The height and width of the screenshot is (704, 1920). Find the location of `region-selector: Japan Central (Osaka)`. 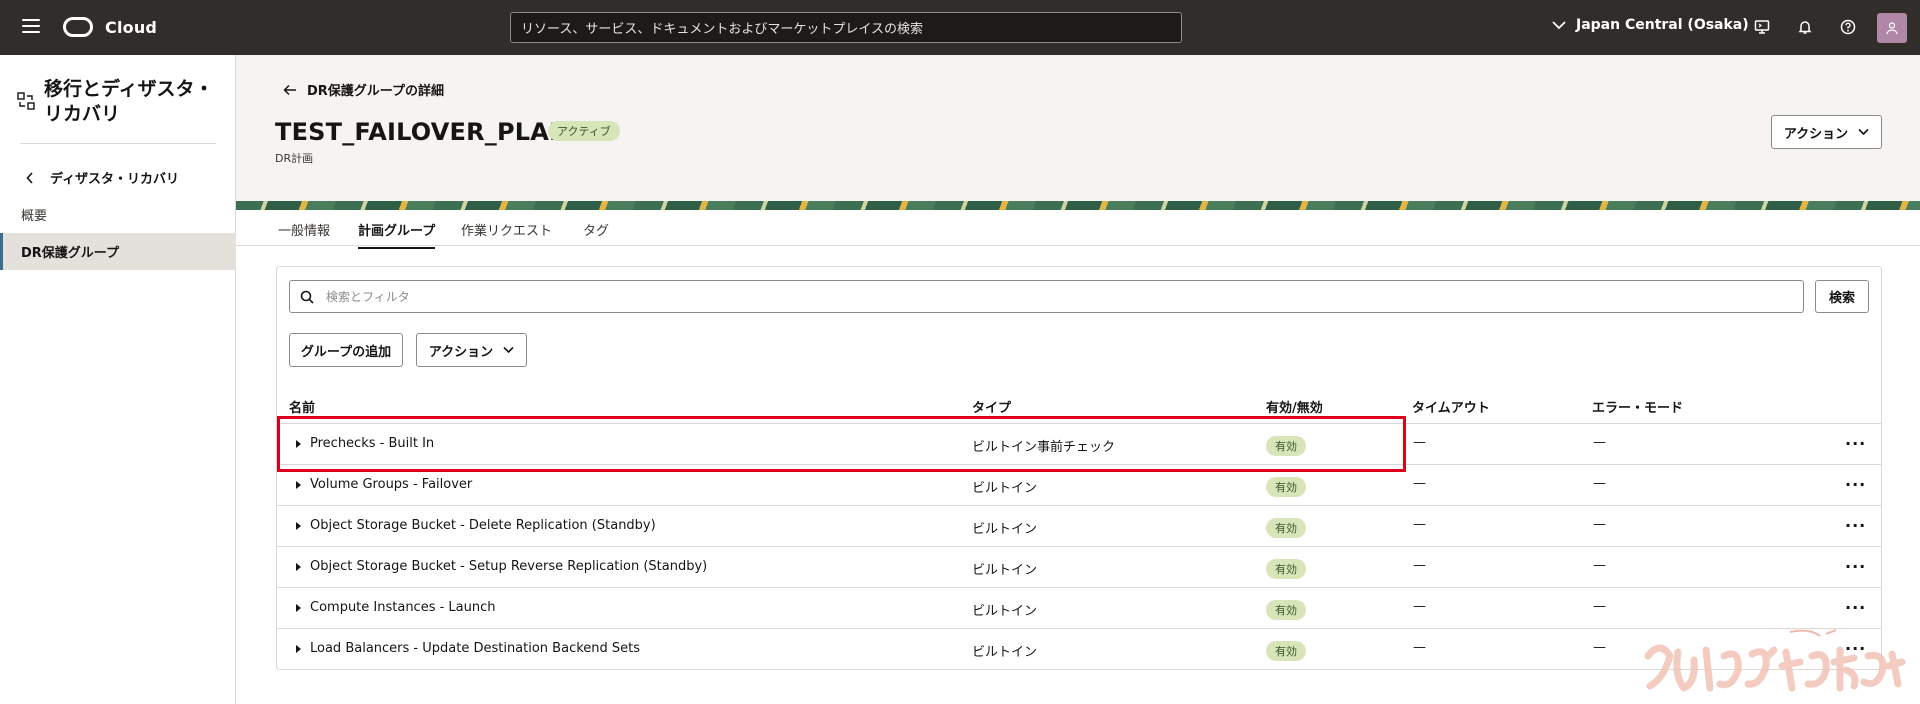

region-selector: Japan Central (Osaka) is located at coordinates (1650, 25).